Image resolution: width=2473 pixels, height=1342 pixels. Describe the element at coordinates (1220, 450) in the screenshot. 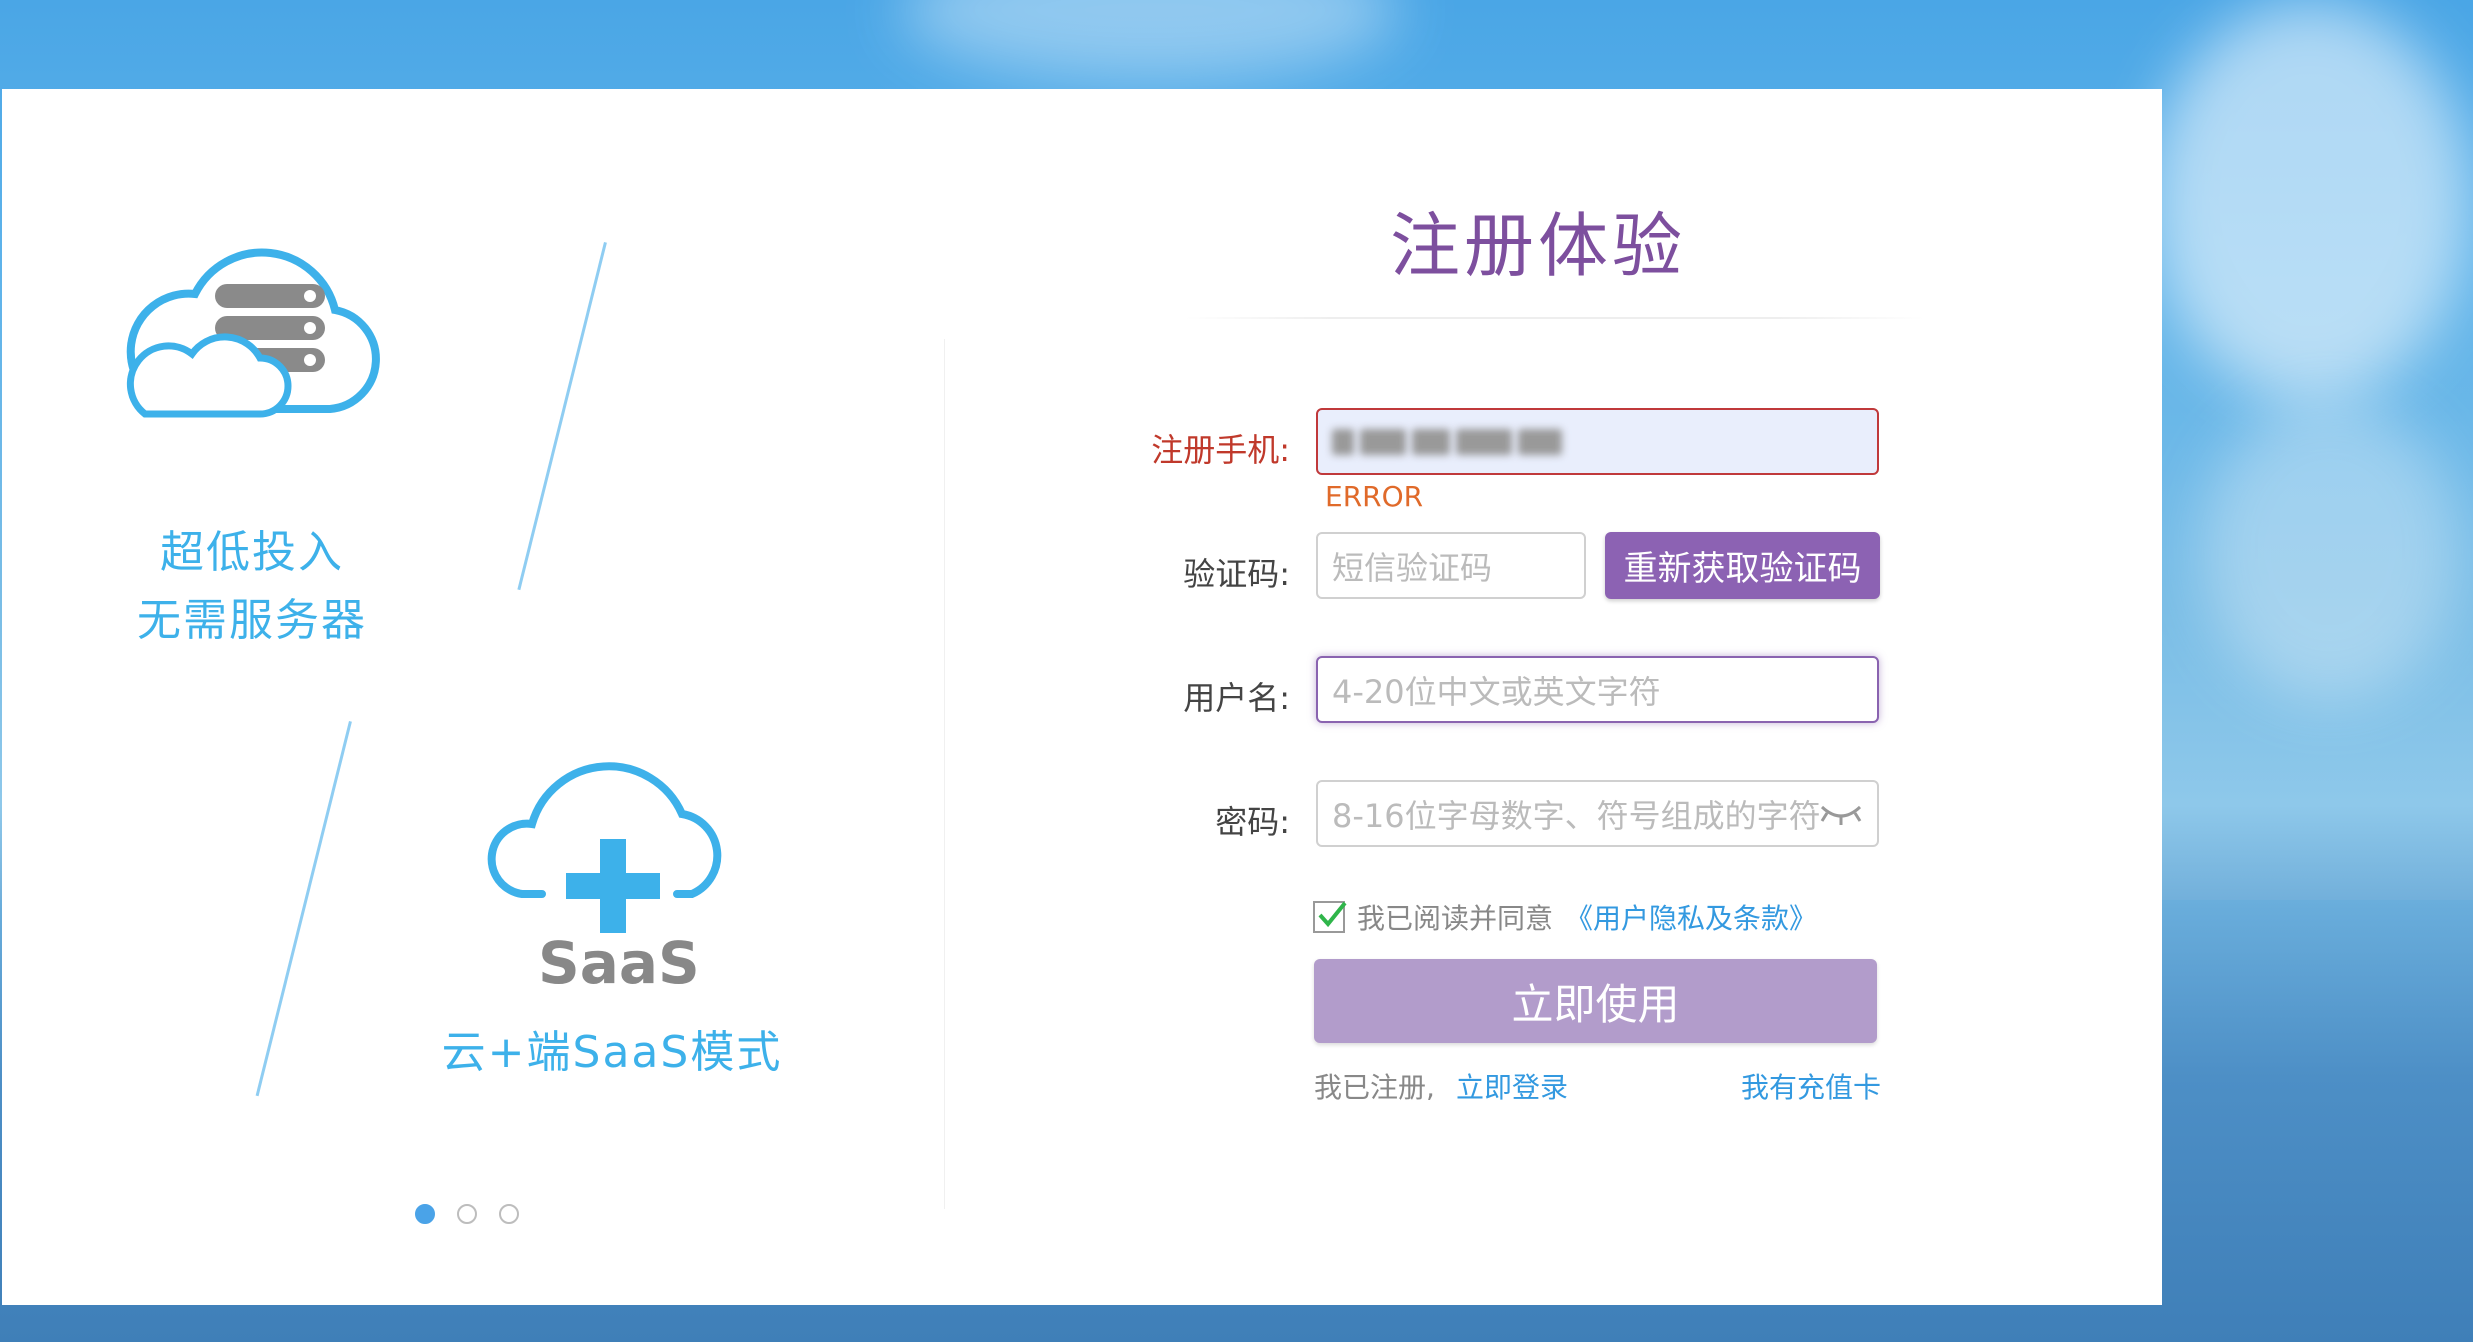

I see `phone-label: 注册手机:` at that location.